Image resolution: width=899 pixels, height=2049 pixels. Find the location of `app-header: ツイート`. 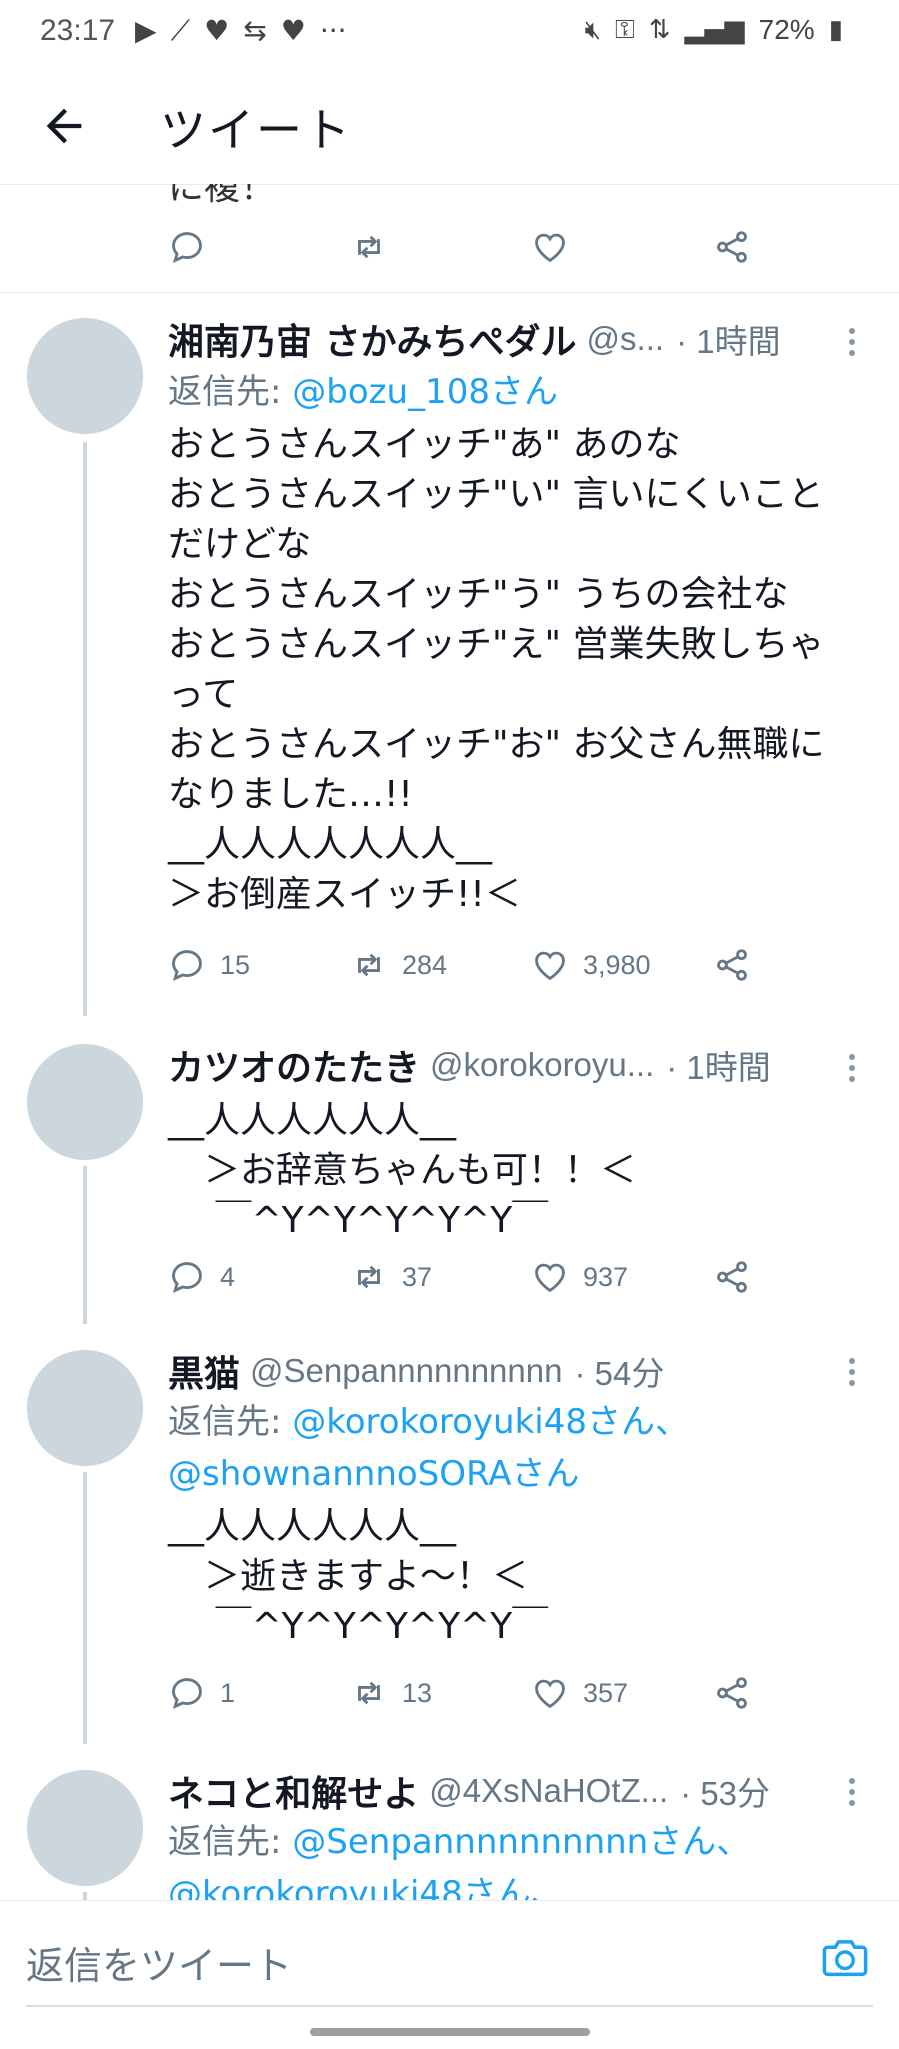

app-header: ツイート is located at coordinates (449, 124).